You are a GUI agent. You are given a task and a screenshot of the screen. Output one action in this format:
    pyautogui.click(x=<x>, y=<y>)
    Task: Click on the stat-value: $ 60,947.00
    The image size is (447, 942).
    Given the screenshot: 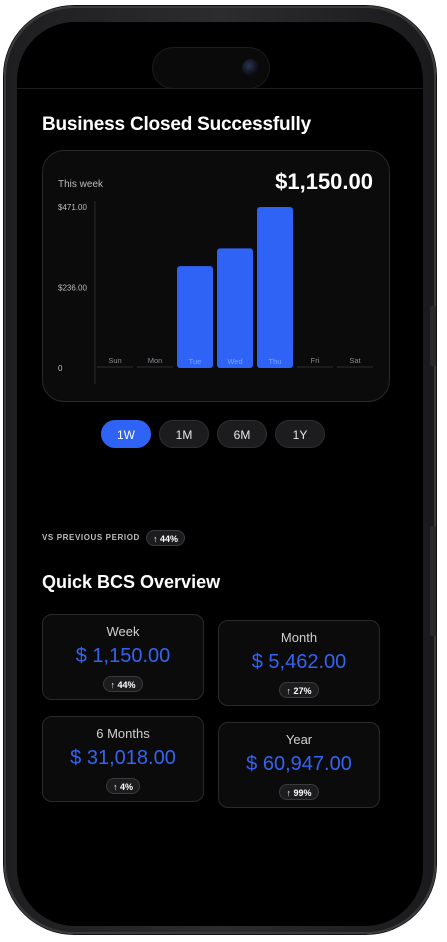 What is the action you would take?
    pyautogui.click(x=299, y=764)
    